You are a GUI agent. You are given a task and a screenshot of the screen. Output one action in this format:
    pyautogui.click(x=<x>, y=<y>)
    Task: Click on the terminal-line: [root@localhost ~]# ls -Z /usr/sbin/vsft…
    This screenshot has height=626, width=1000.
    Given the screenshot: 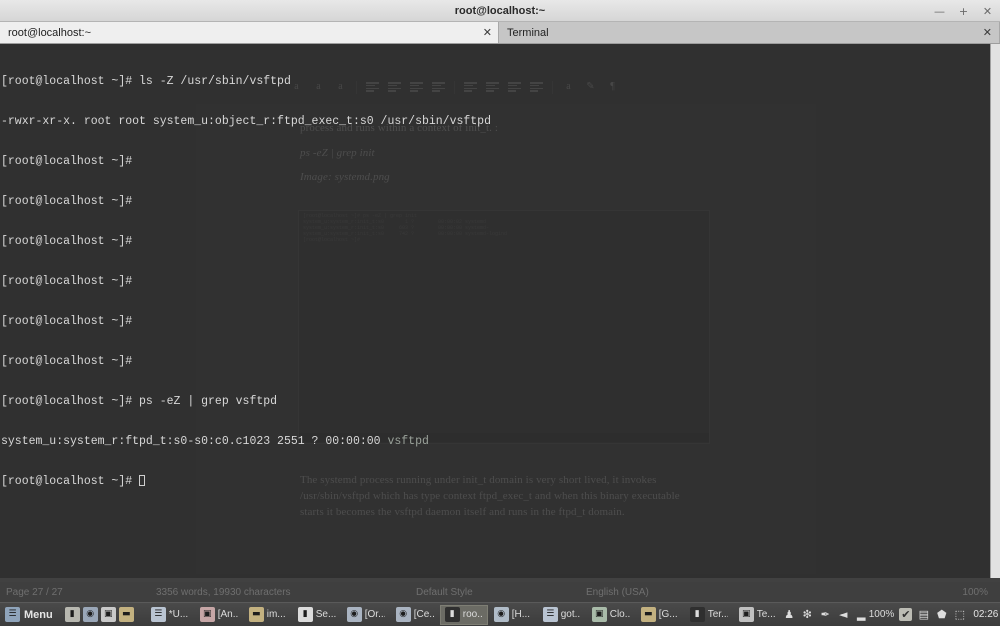 What is the action you would take?
    pyautogui.click(x=146, y=81)
    